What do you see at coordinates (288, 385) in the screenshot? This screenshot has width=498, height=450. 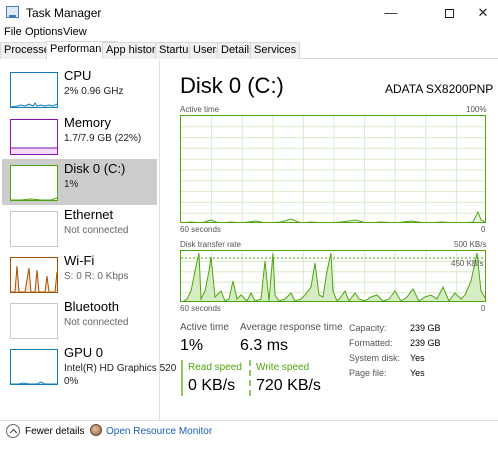 I see `write-speed-value: 720 KB/s` at bounding box center [288, 385].